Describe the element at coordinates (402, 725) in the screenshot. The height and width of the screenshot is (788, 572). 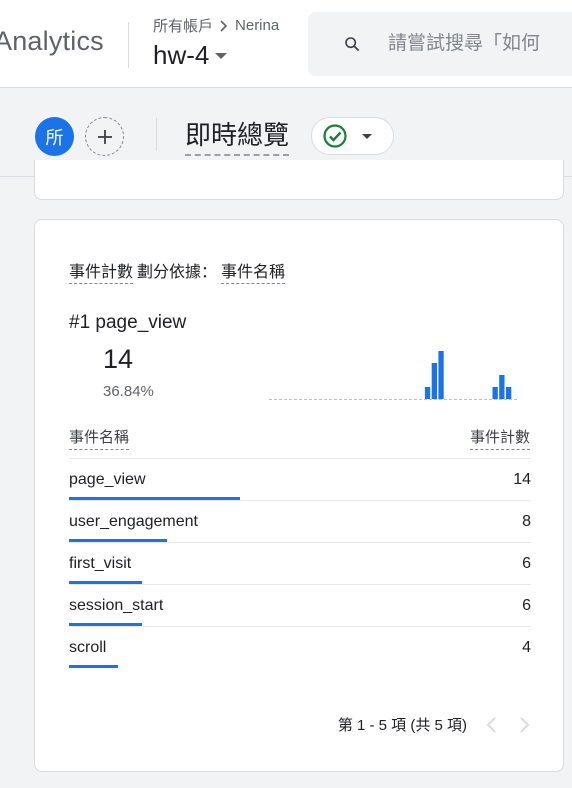
I see `pagination-text: 第 1 - 5 項 (共 5 項)` at that location.